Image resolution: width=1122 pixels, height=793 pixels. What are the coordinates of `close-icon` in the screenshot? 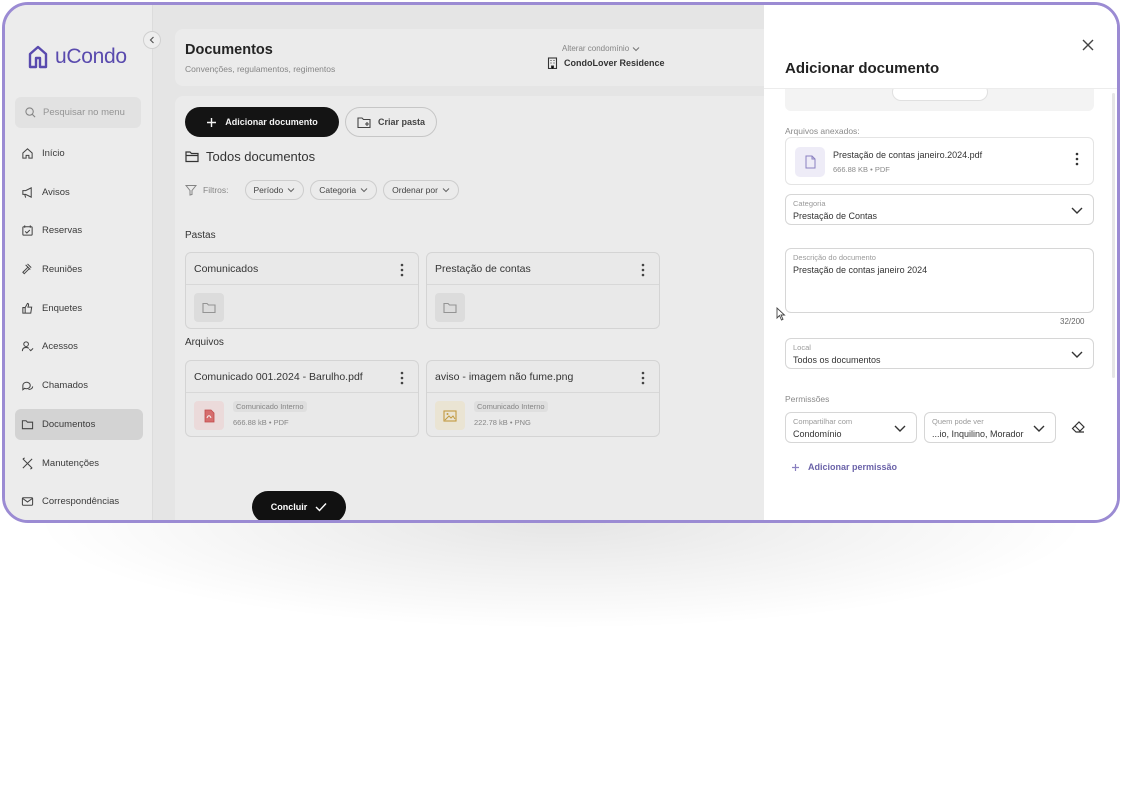 It's located at (1088, 45).